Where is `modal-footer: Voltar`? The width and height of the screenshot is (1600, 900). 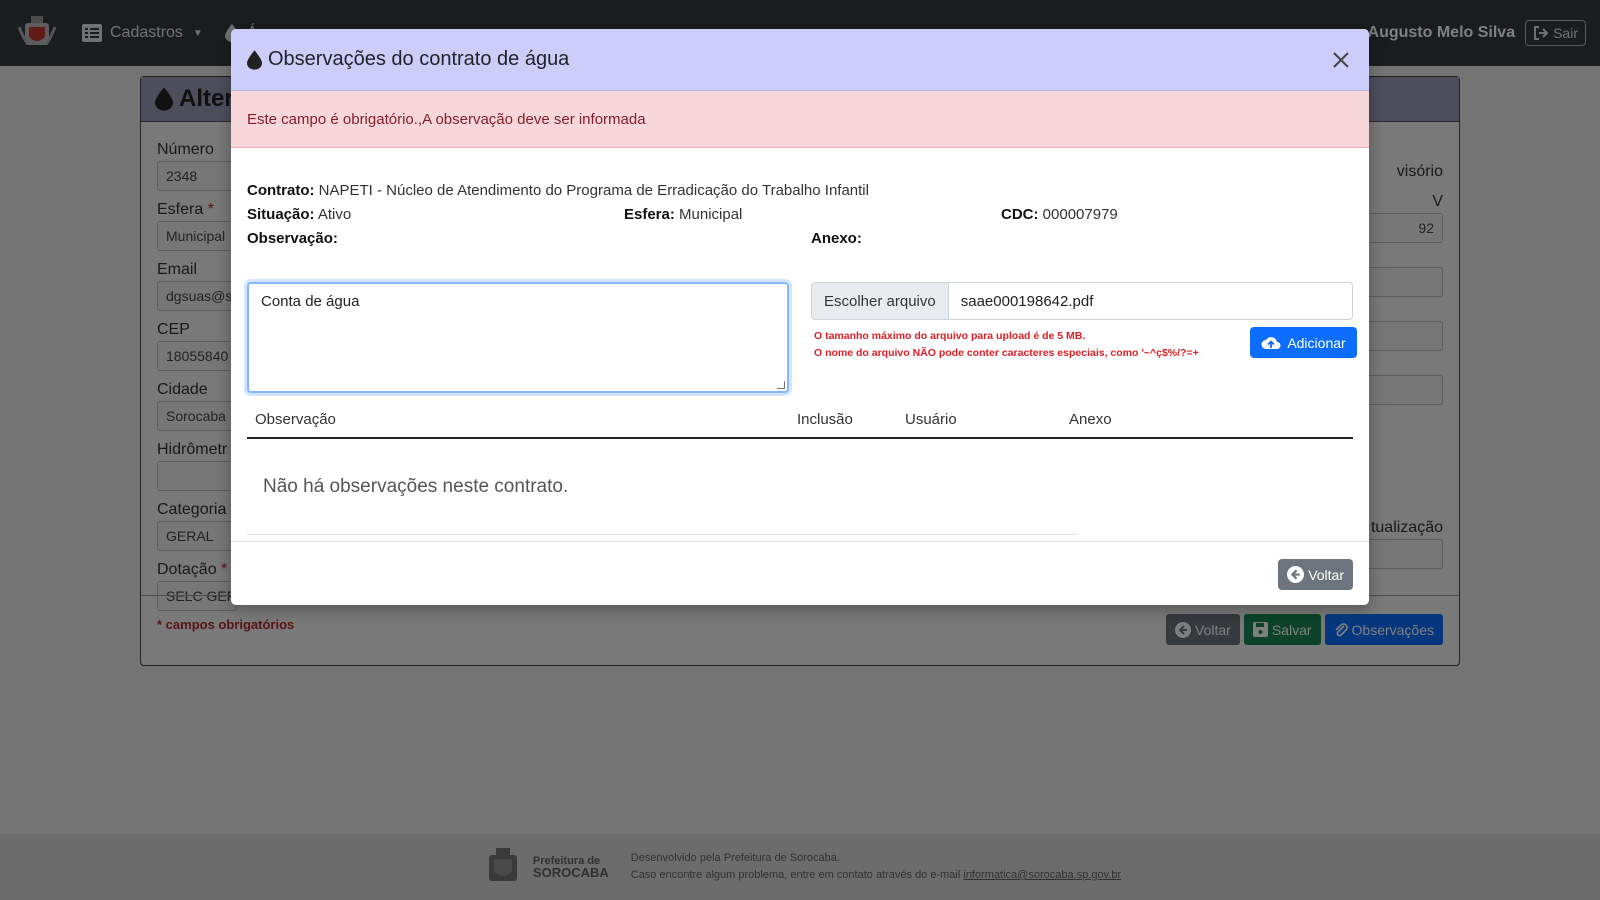 modal-footer: Voltar is located at coordinates (800, 573).